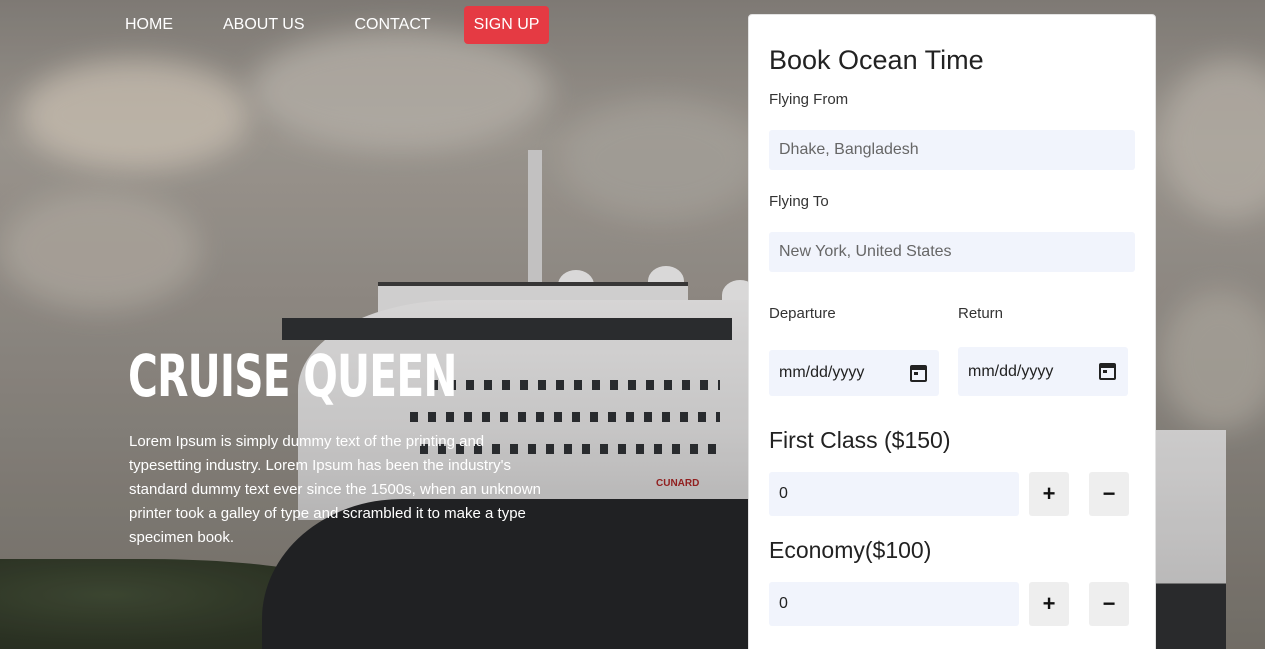 The width and height of the screenshot is (1265, 649). What do you see at coordinates (894, 494) in the screenshot?
I see `first-class-quantity-input: 0` at bounding box center [894, 494].